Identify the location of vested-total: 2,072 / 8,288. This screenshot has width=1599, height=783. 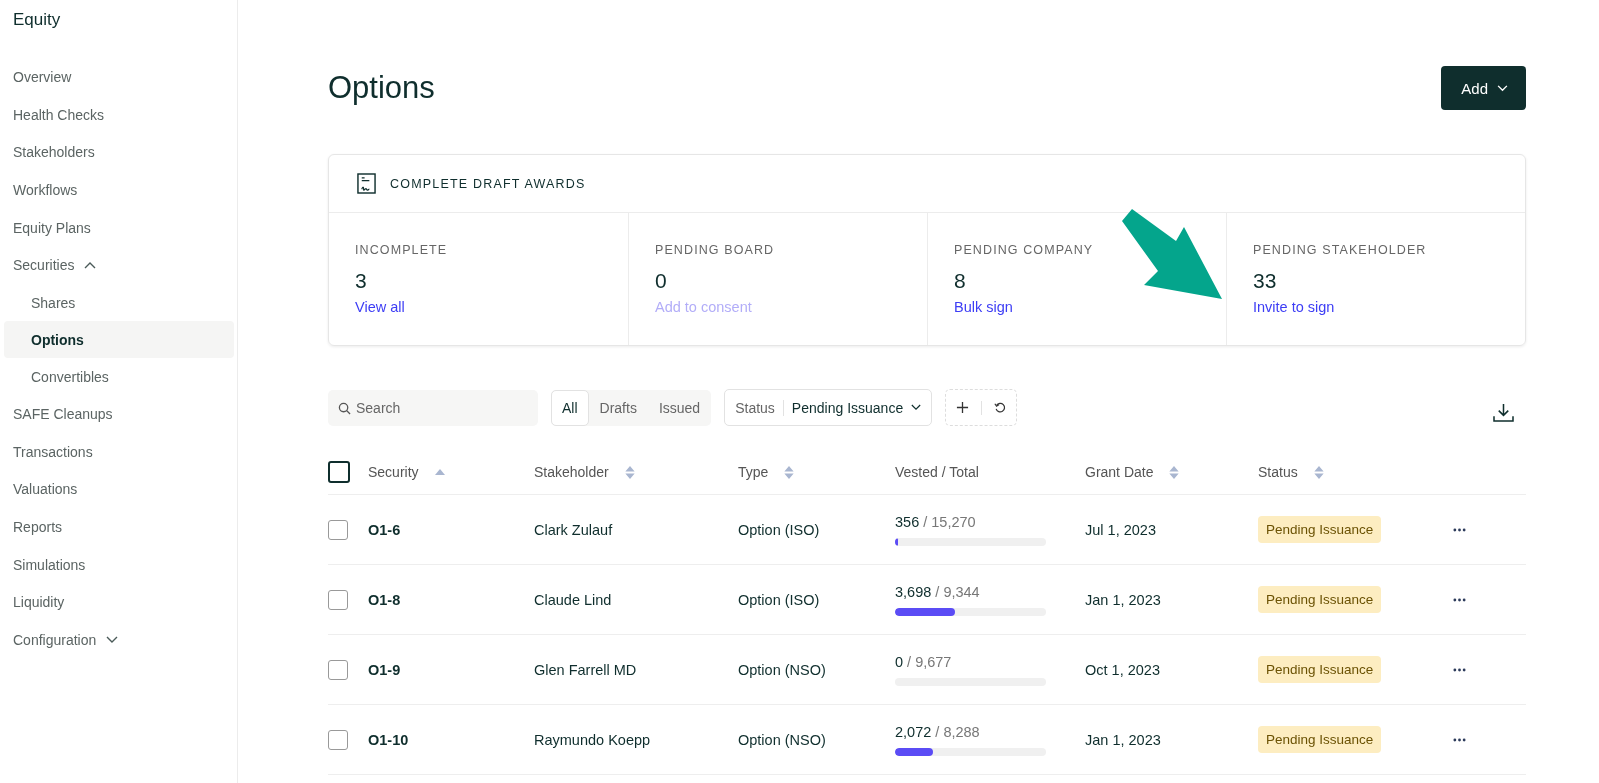
(937, 731).